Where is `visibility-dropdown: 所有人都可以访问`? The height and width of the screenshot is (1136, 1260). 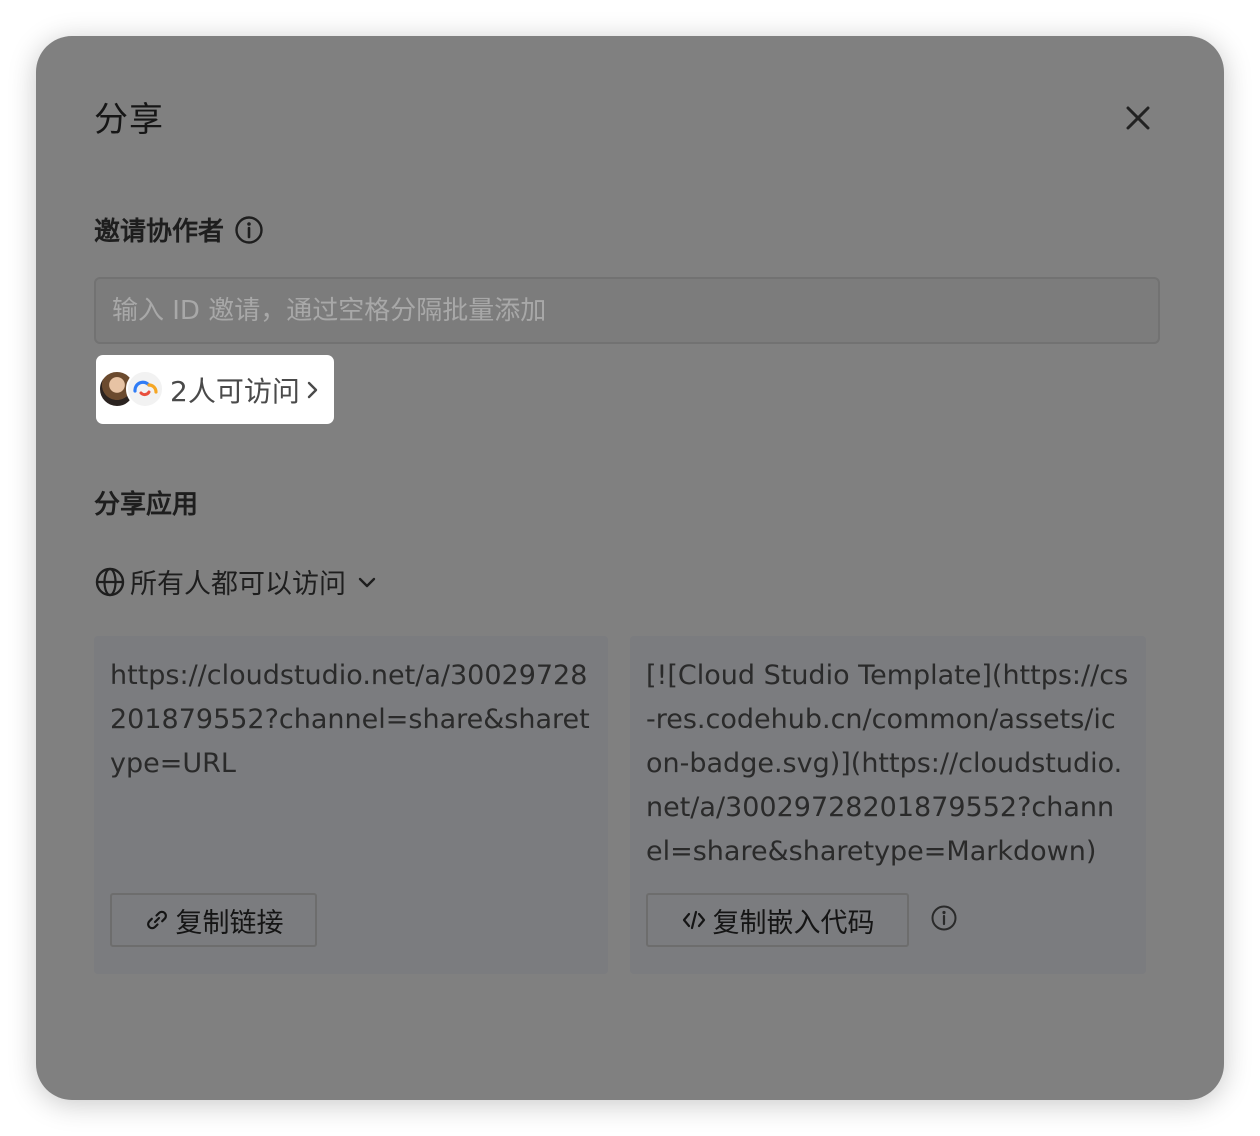 visibility-dropdown: 所有人都可以访问 is located at coordinates (236, 581).